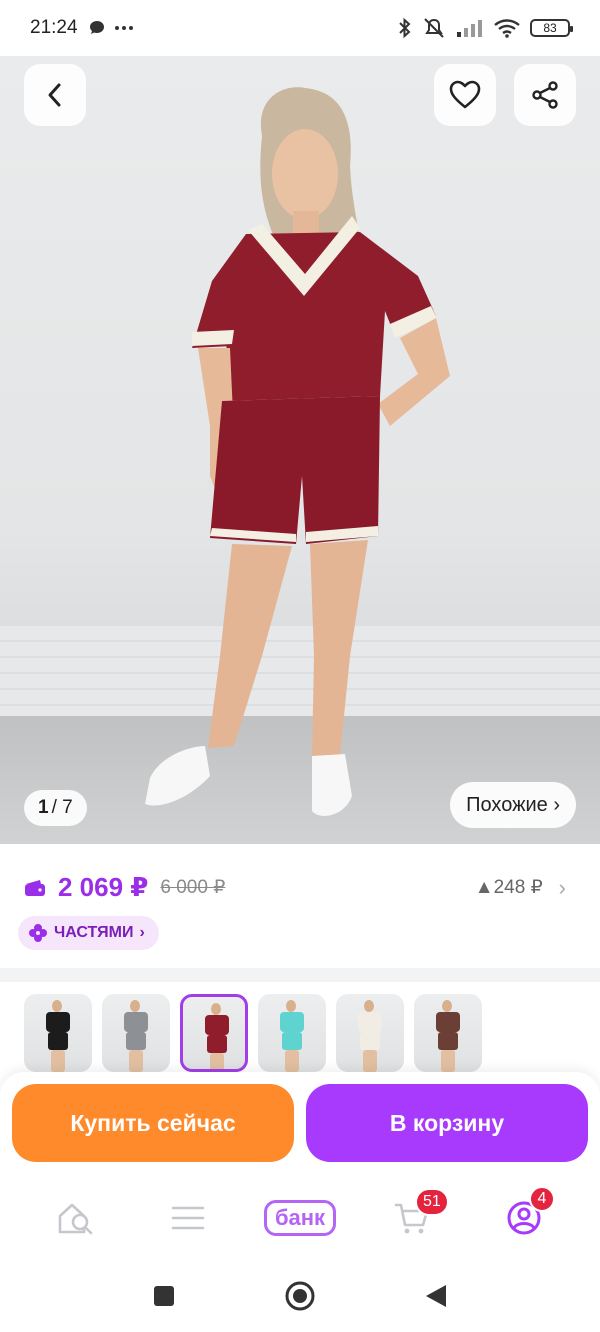 The image size is (600, 1332). What do you see at coordinates (447, 1123) in the screenshot?
I see `add-to-cart-button: В корзину` at bounding box center [447, 1123].